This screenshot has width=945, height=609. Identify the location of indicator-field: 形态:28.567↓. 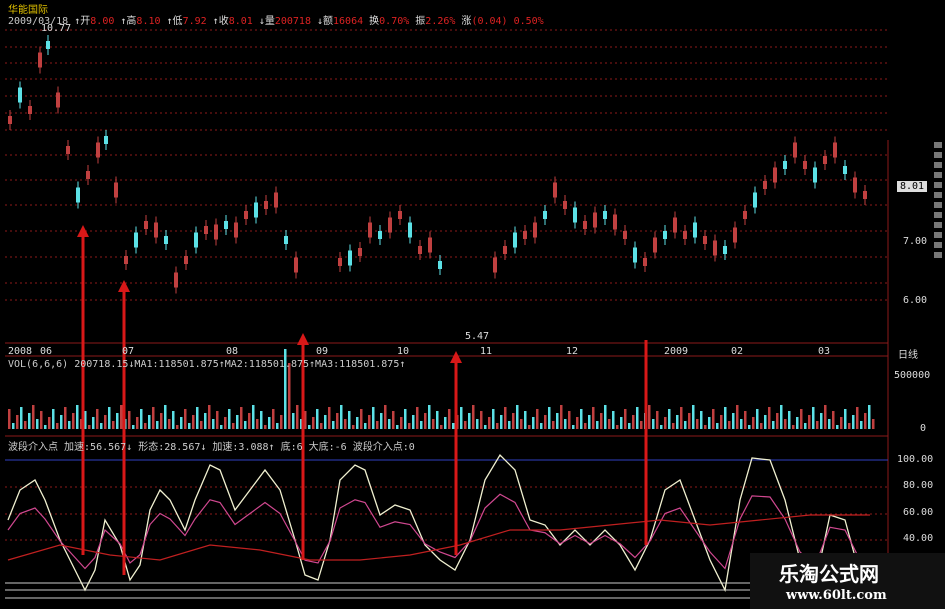
(169, 447).